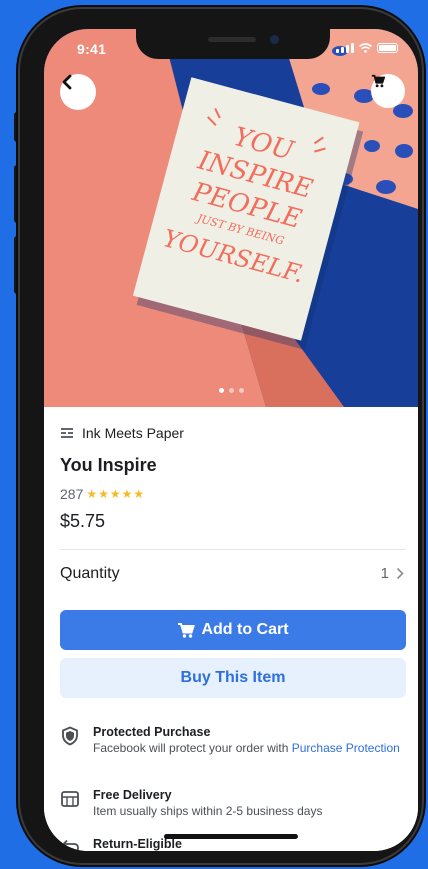 This screenshot has width=428, height=869. What do you see at coordinates (245, 629) in the screenshot?
I see `add-to-cart-label: Add to Cart` at bounding box center [245, 629].